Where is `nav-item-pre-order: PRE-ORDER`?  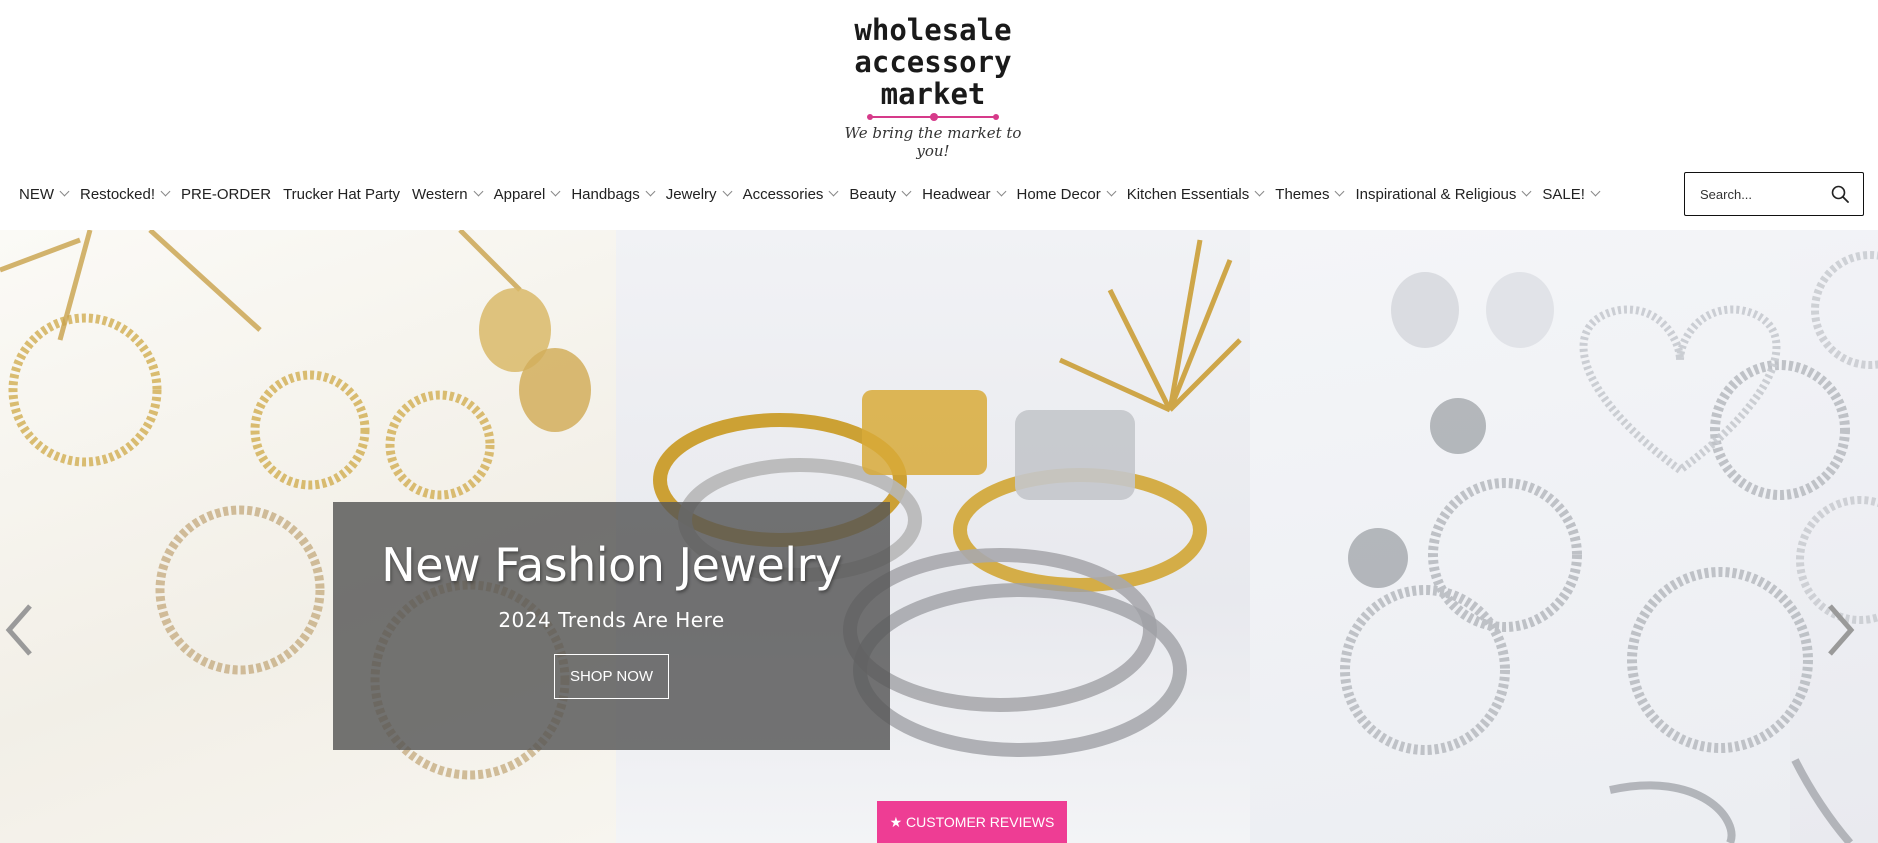 nav-item-pre-order: PRE-ORDER is located at coordinates (226, 194).